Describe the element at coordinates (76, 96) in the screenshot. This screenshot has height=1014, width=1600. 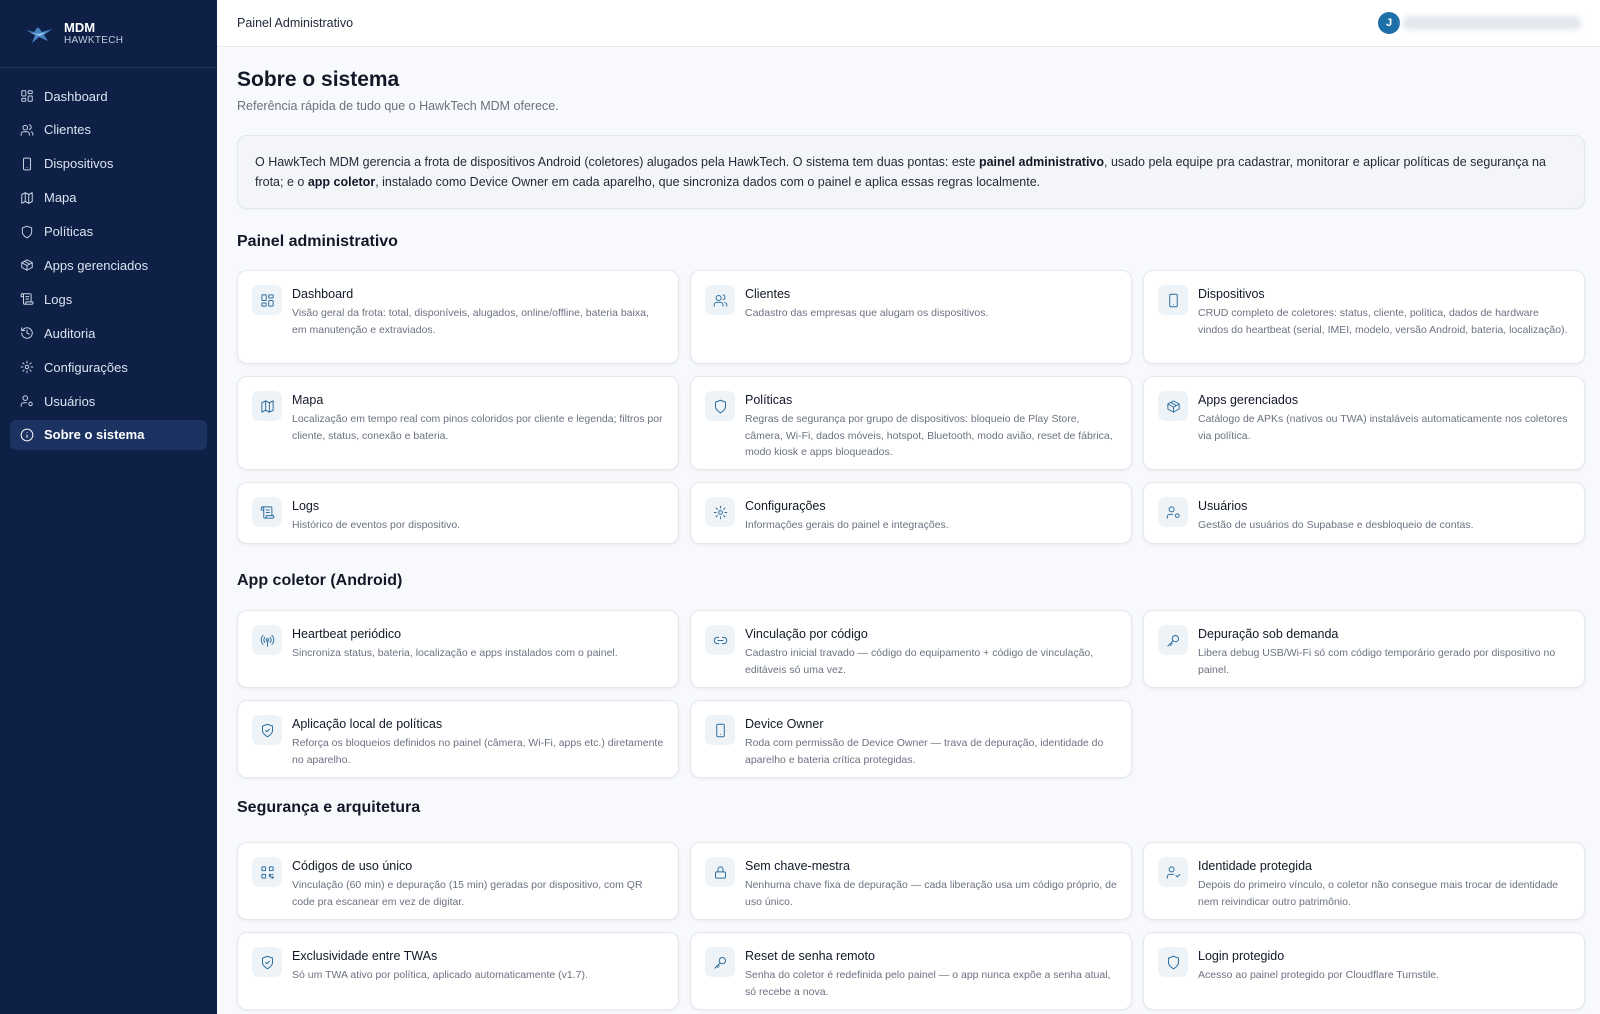
I see `sidebar-item-label: Dashboard` at that location.